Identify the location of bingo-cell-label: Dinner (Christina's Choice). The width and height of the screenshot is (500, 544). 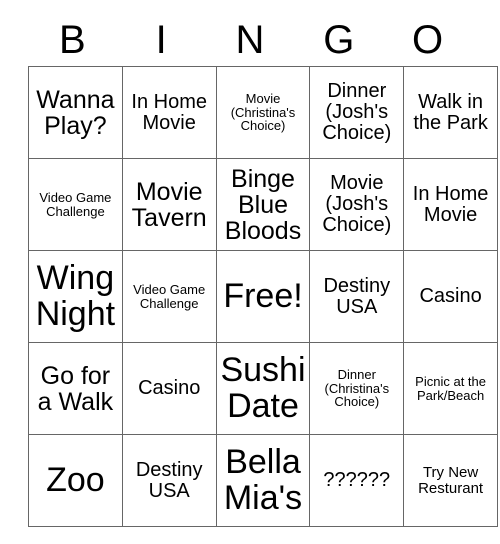
(357, 388).